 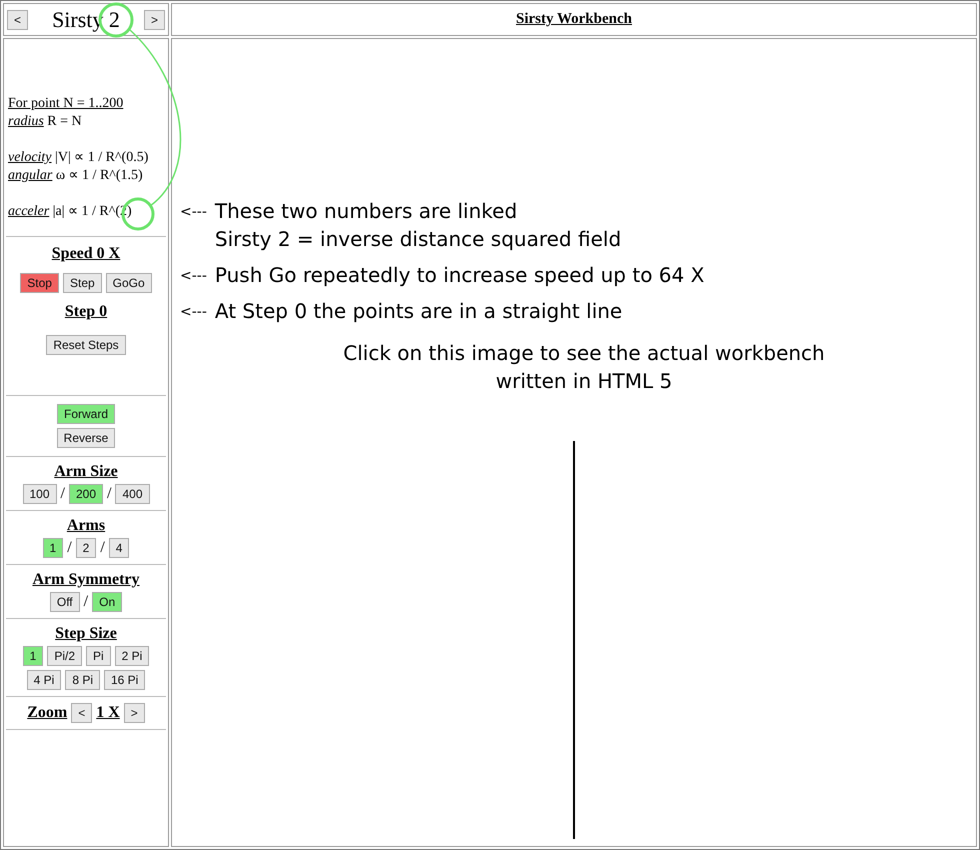 What do you see at coordinates (108, 713) in the screenshot?
I see `zoom-value: 1 X` at bounding box center [108, 713].